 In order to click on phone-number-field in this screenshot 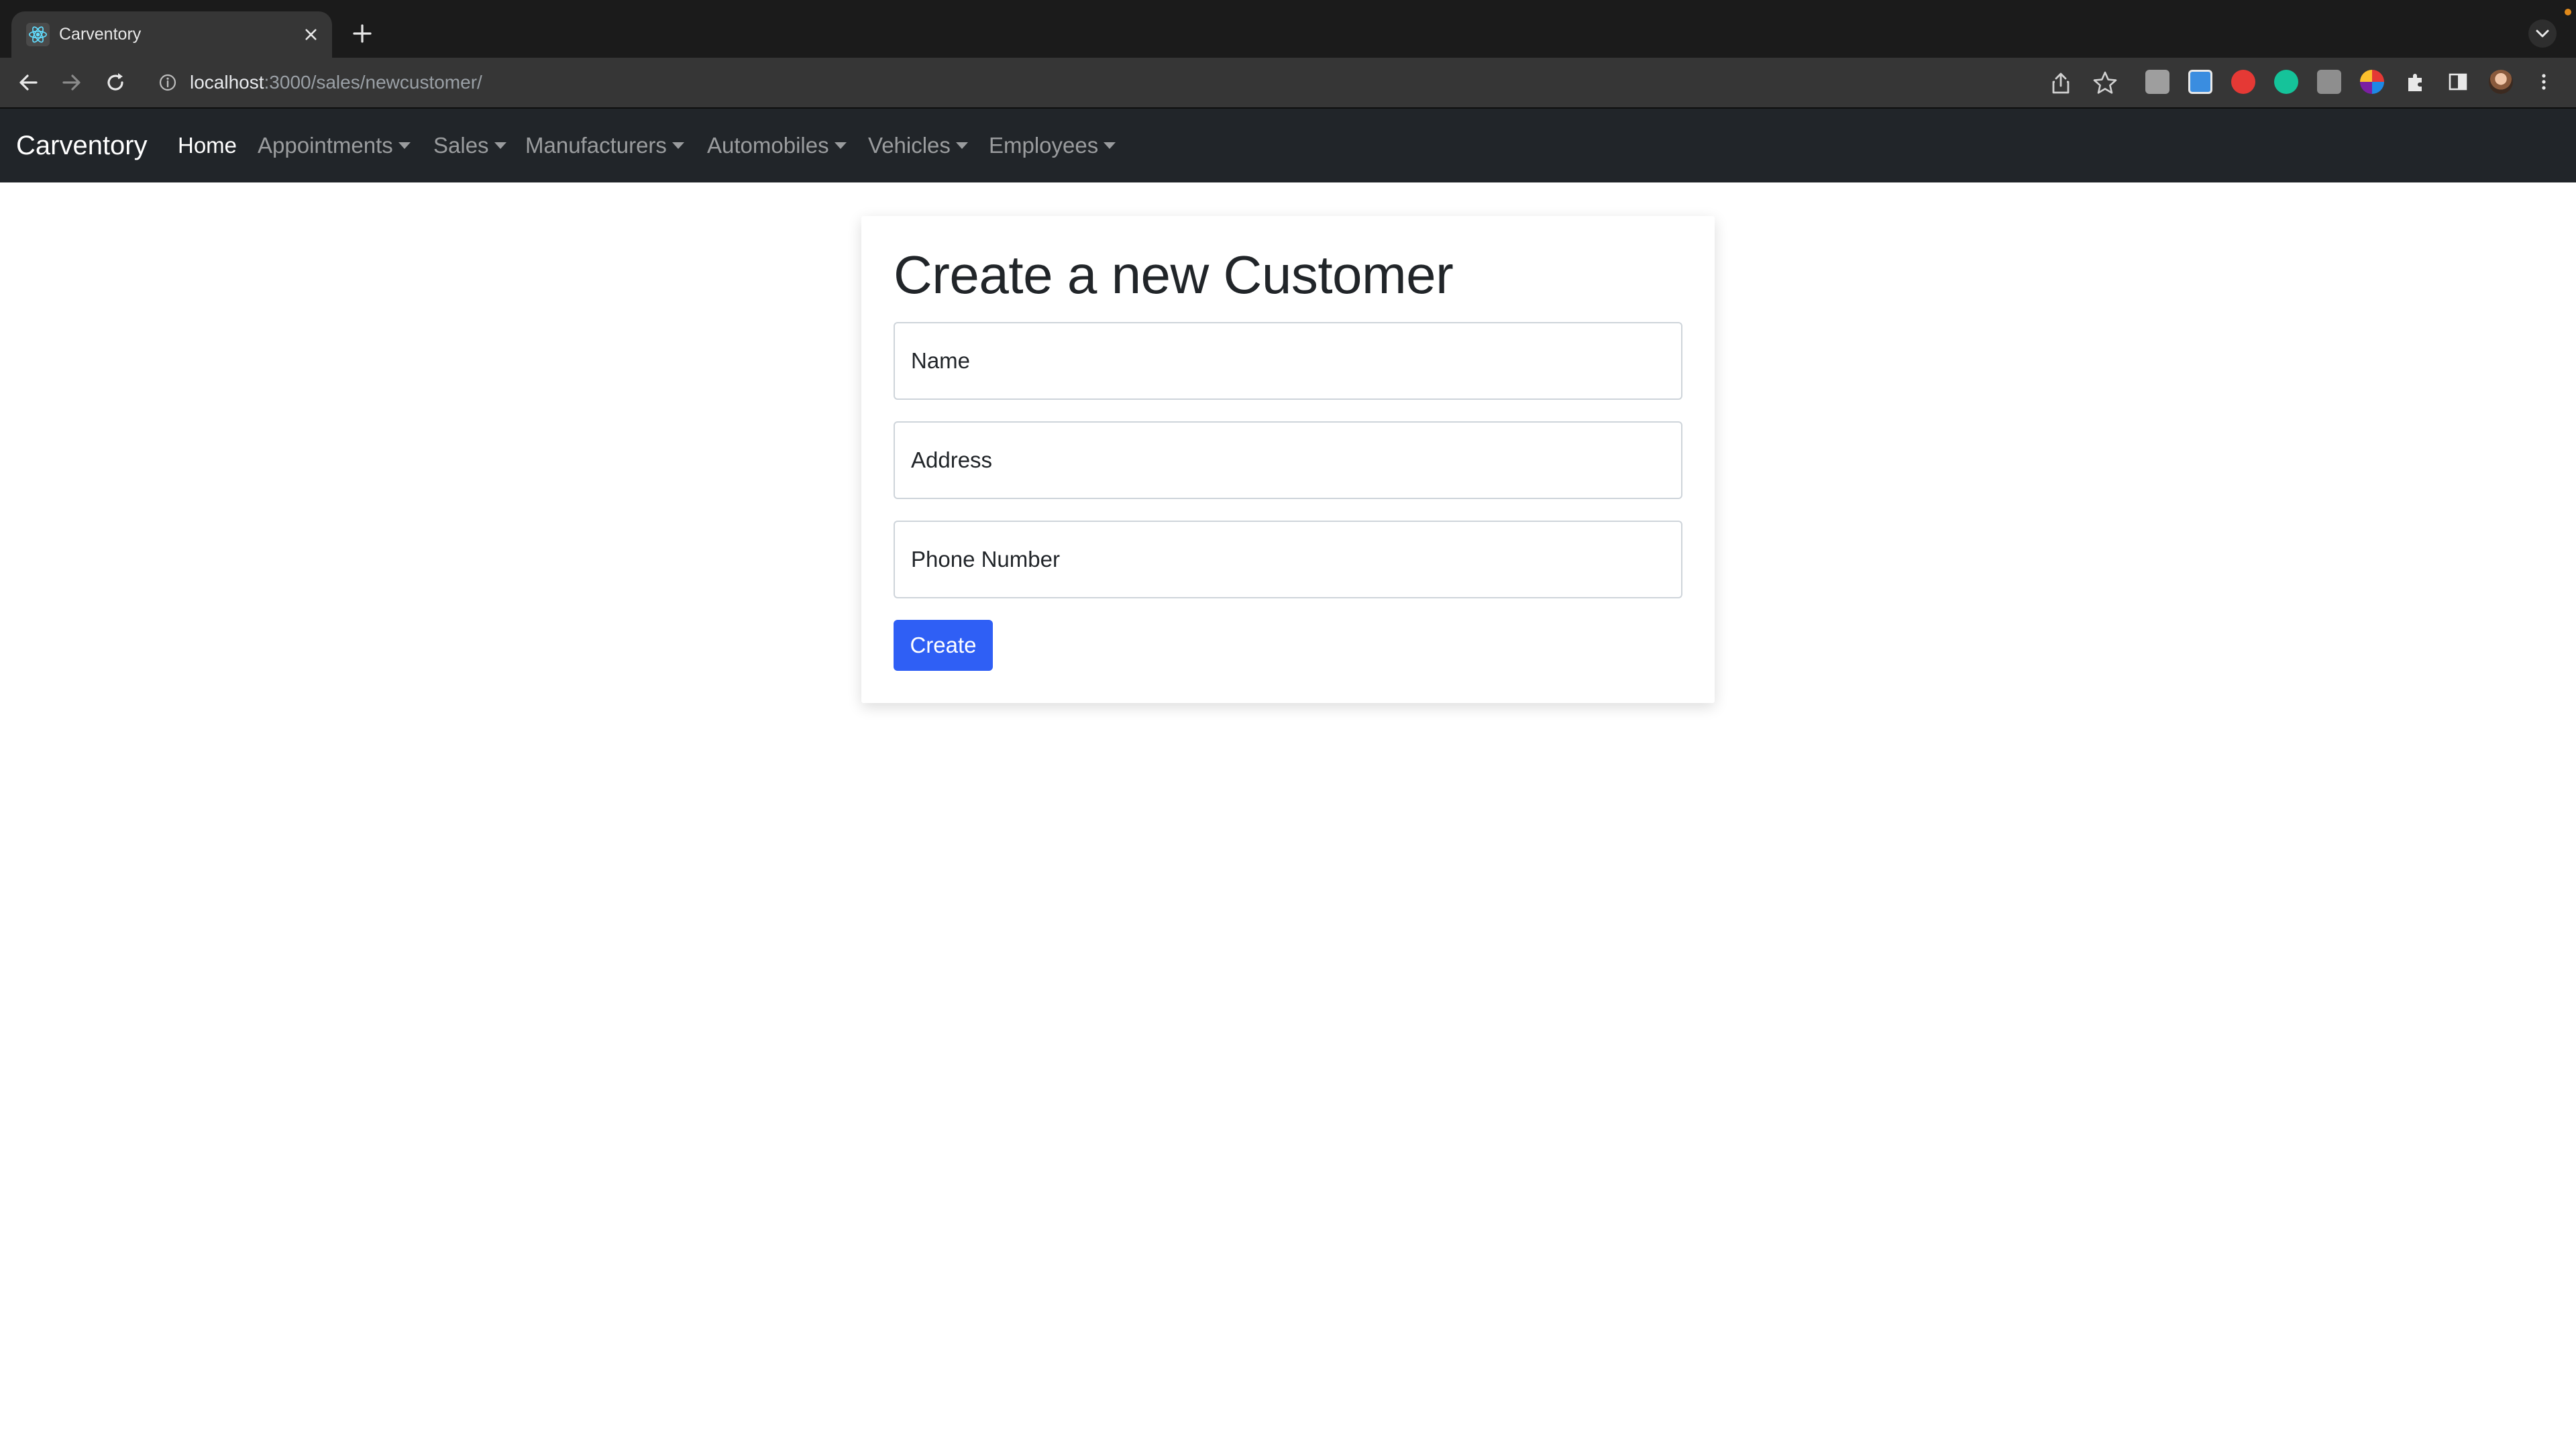, I will do `click(1288, 559)`.